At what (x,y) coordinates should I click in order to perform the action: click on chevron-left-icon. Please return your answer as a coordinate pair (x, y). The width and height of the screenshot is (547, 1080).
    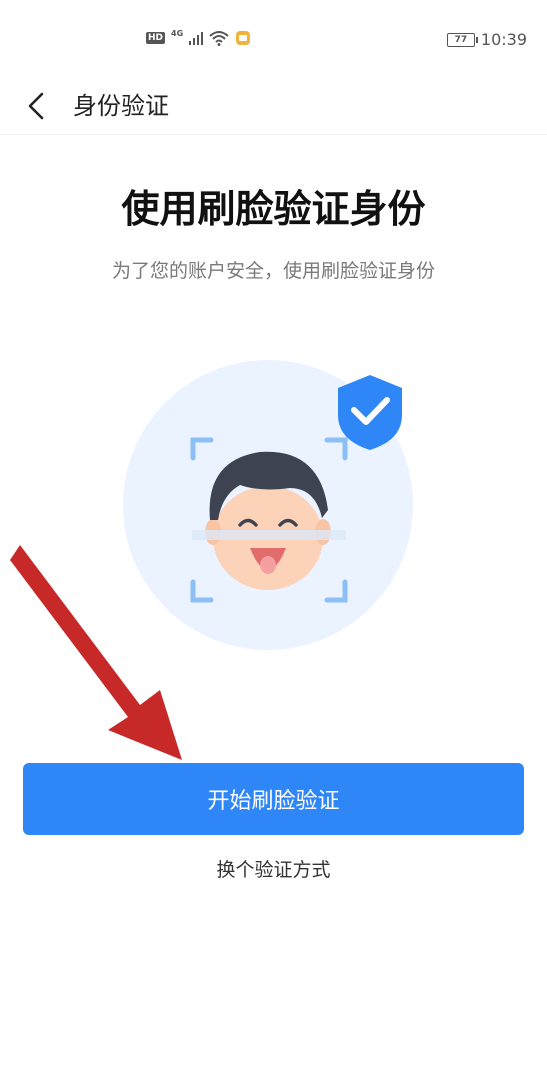
    Looking at the image, I should click on (36, 106).